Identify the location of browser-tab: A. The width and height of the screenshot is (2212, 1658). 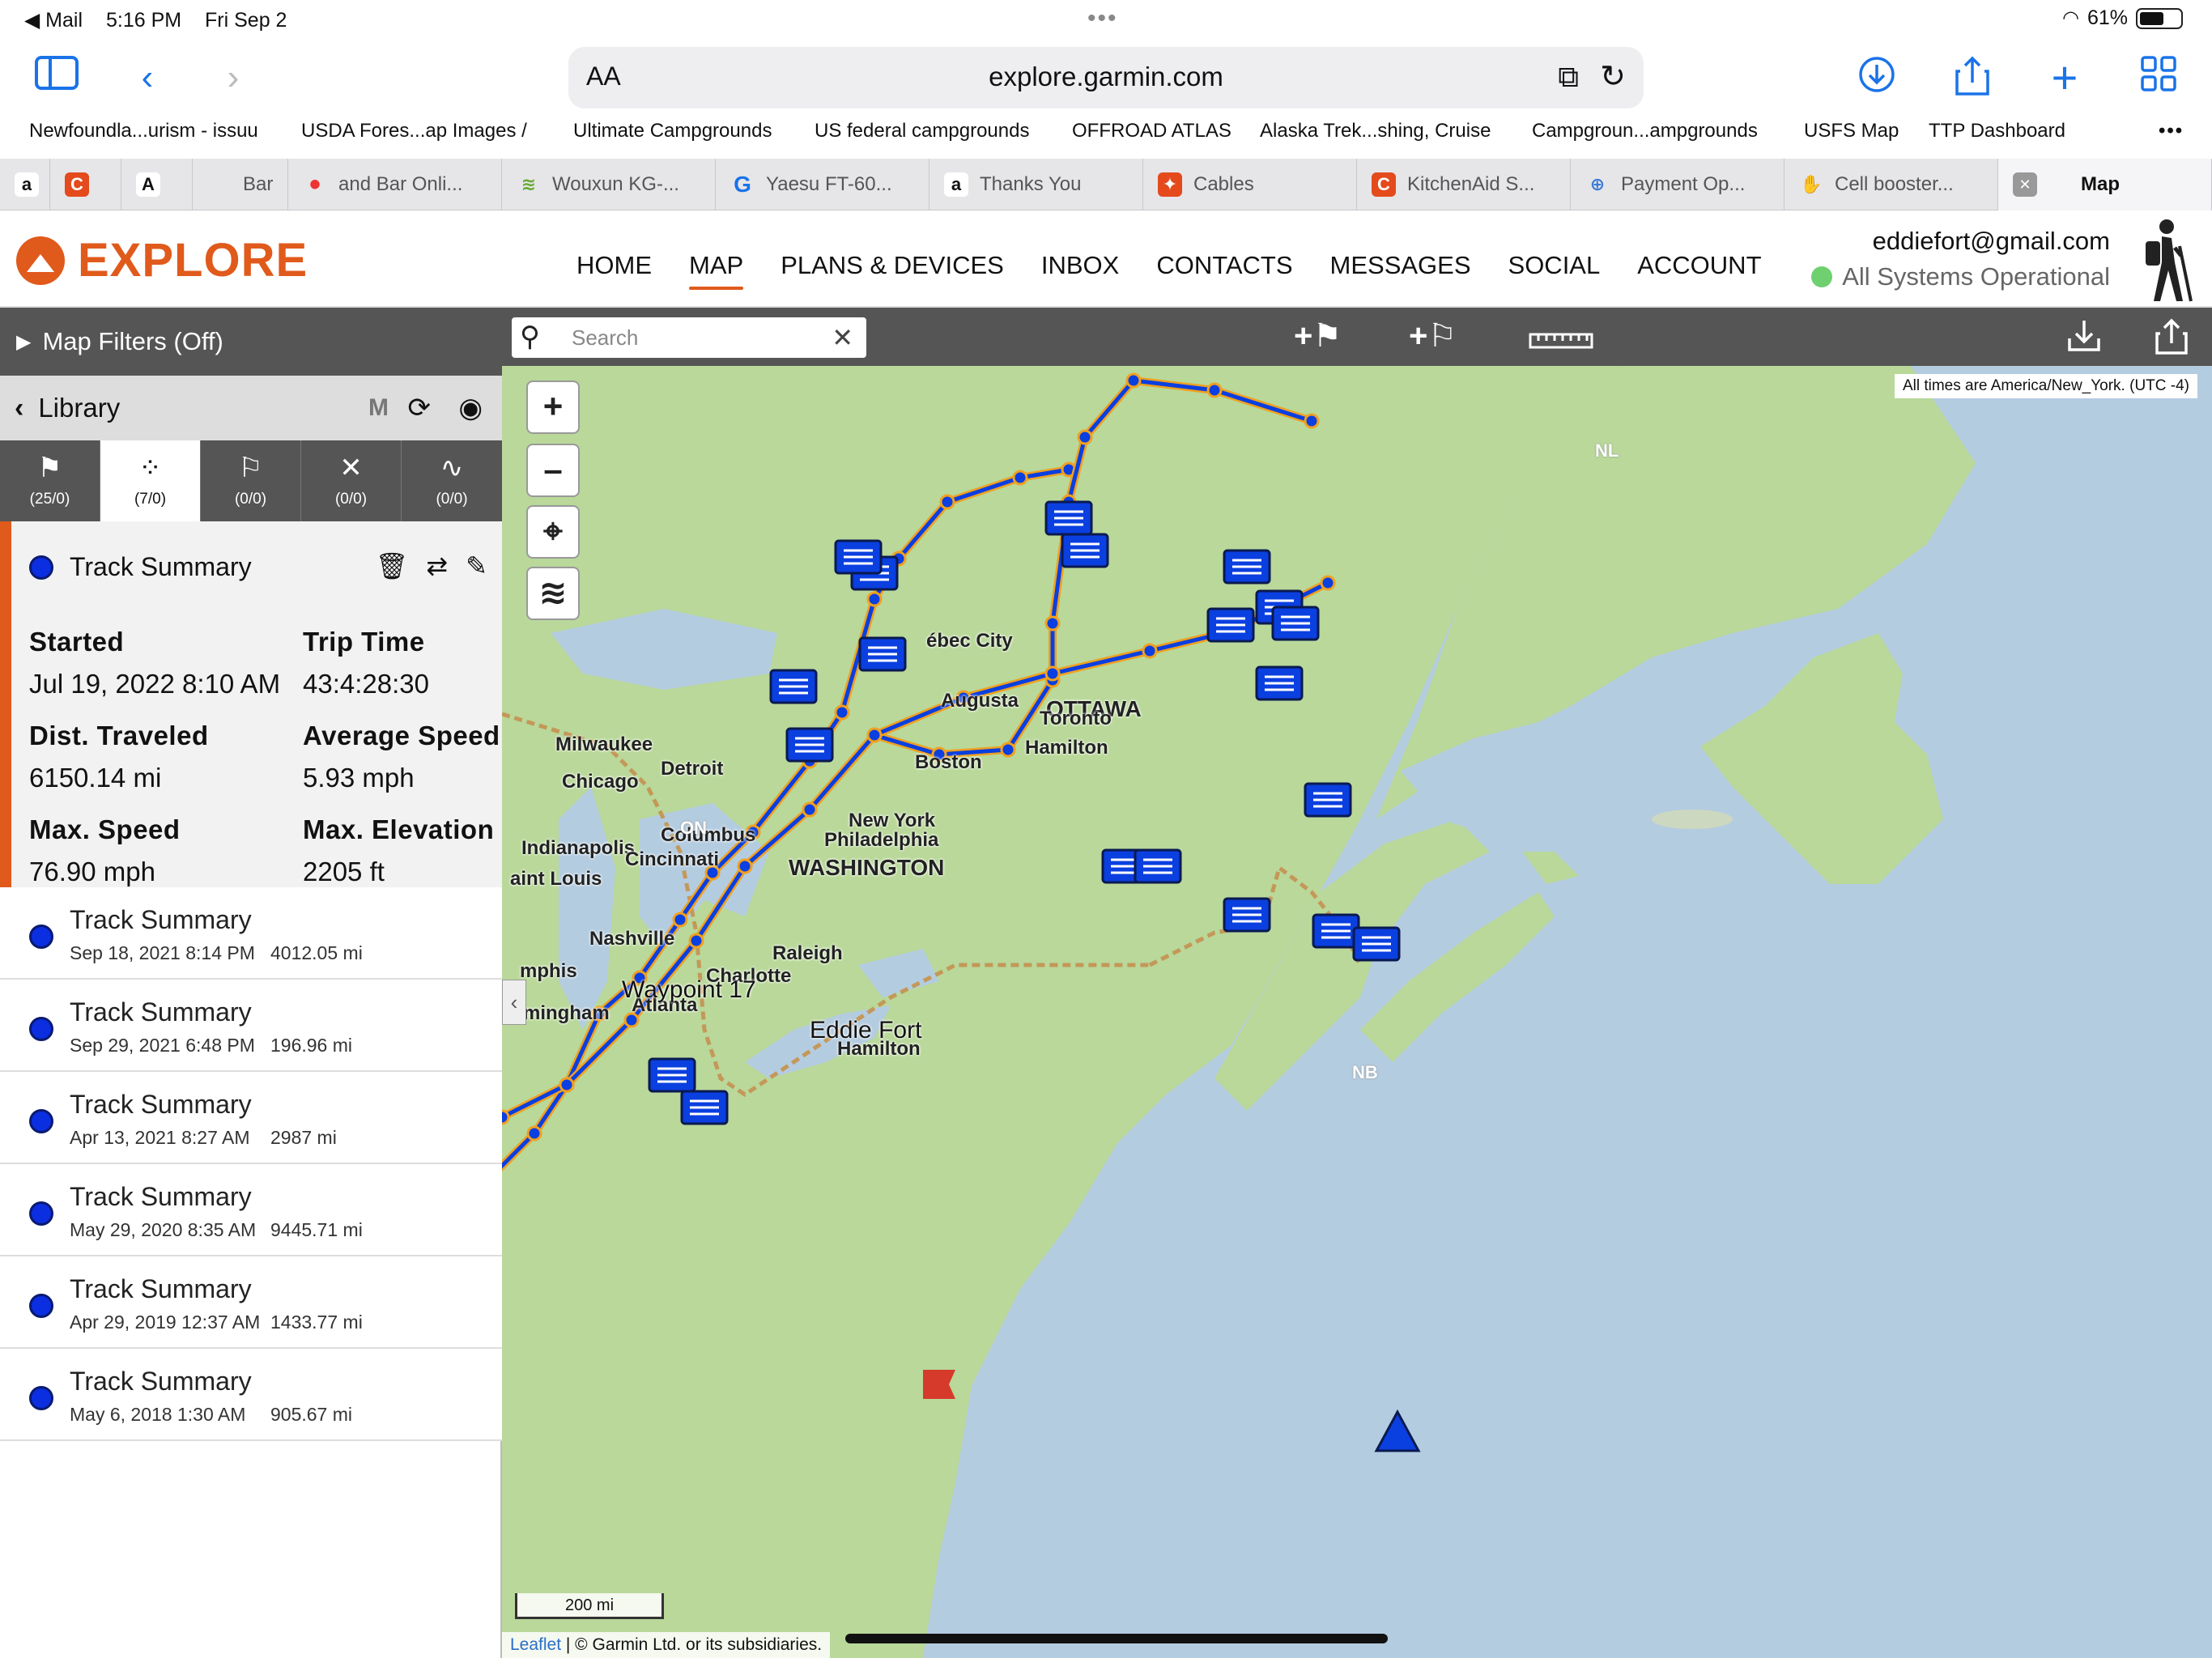
(157, 184).